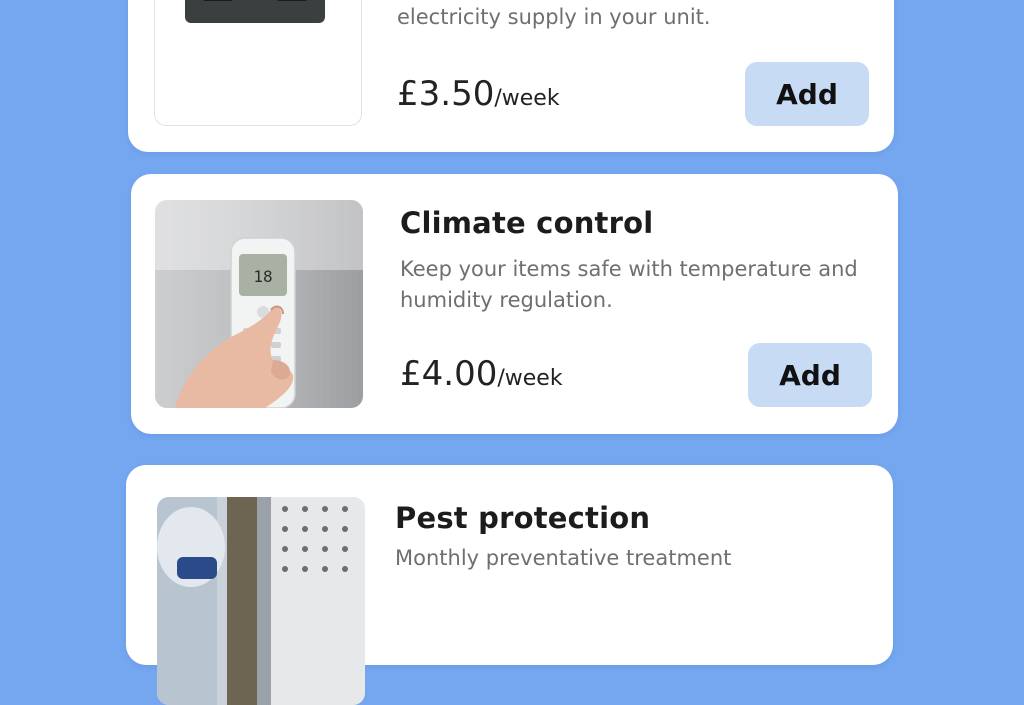 This screenshot has height=705, width=1024. What do you see at coordinates (255, 11) in the screenshot?
I see `power-socket-icon` at bounding box center [255, 11].